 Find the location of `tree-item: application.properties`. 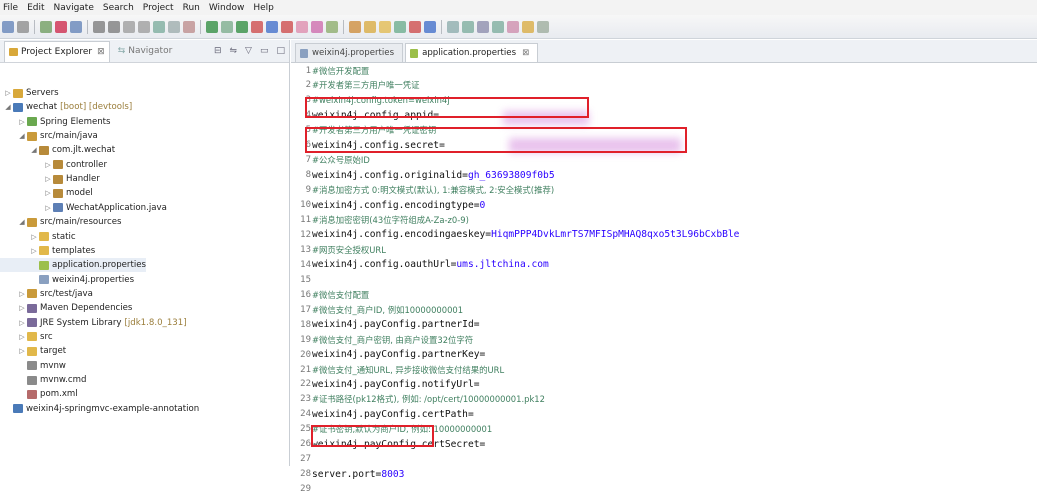

tree-item: application.properties is located at coordinates (73, 265).